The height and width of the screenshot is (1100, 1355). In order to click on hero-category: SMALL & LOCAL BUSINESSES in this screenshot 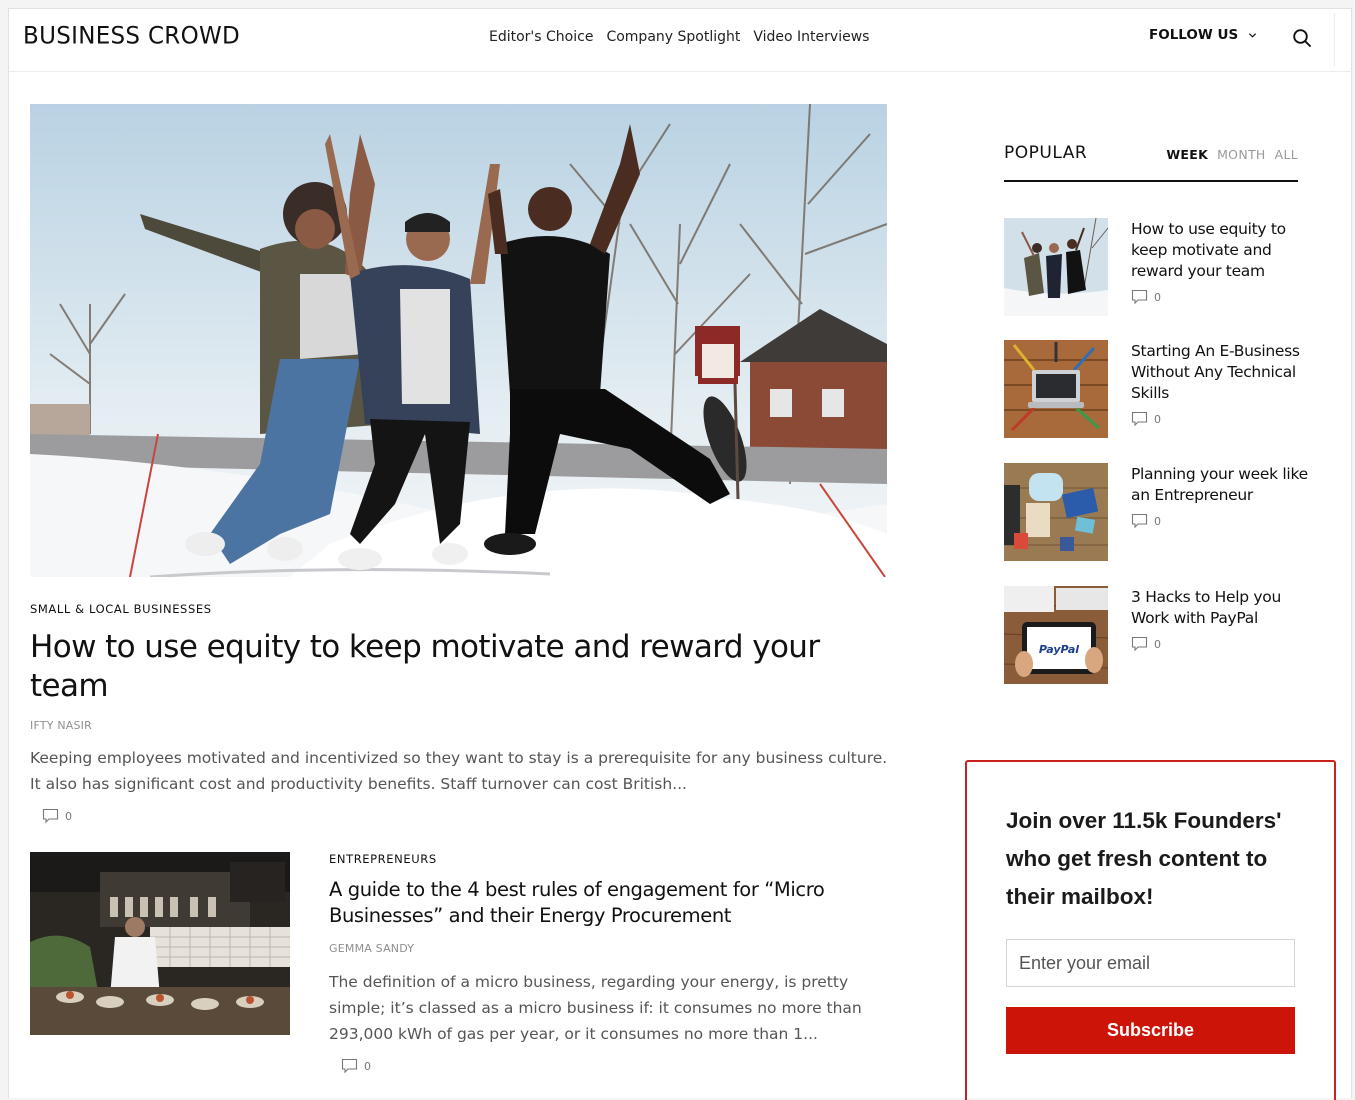, I will do `click(121, 609)`.